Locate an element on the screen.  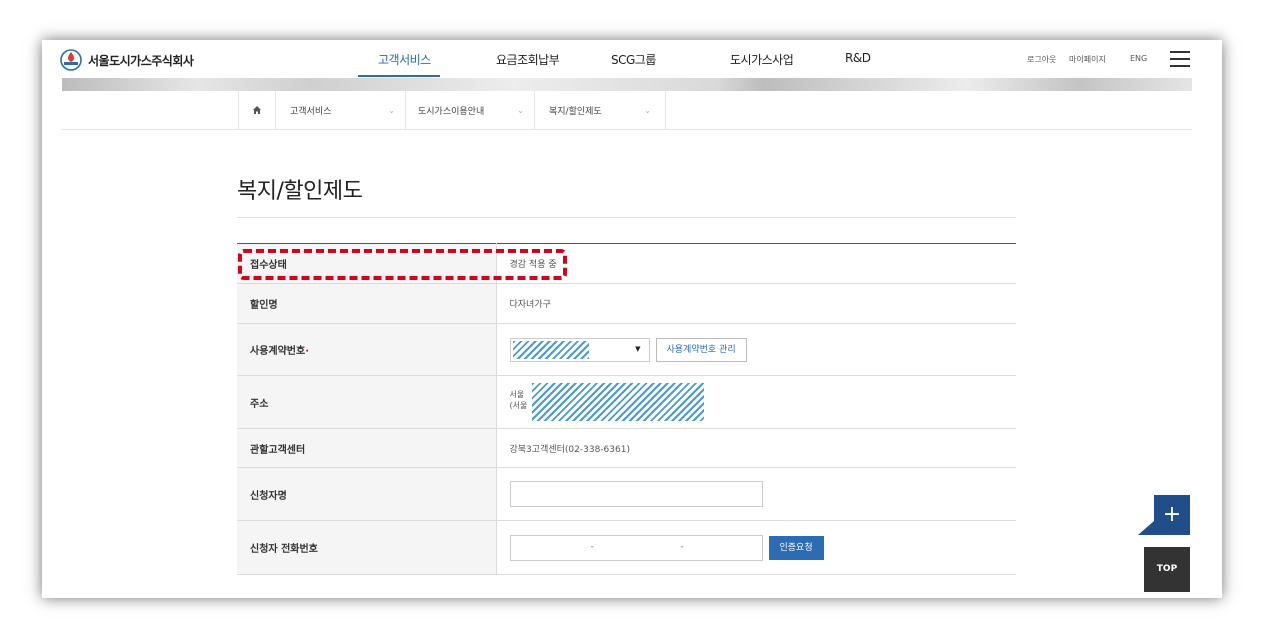
caret-down-icon: ▼ is located at coordinates (638, 348).